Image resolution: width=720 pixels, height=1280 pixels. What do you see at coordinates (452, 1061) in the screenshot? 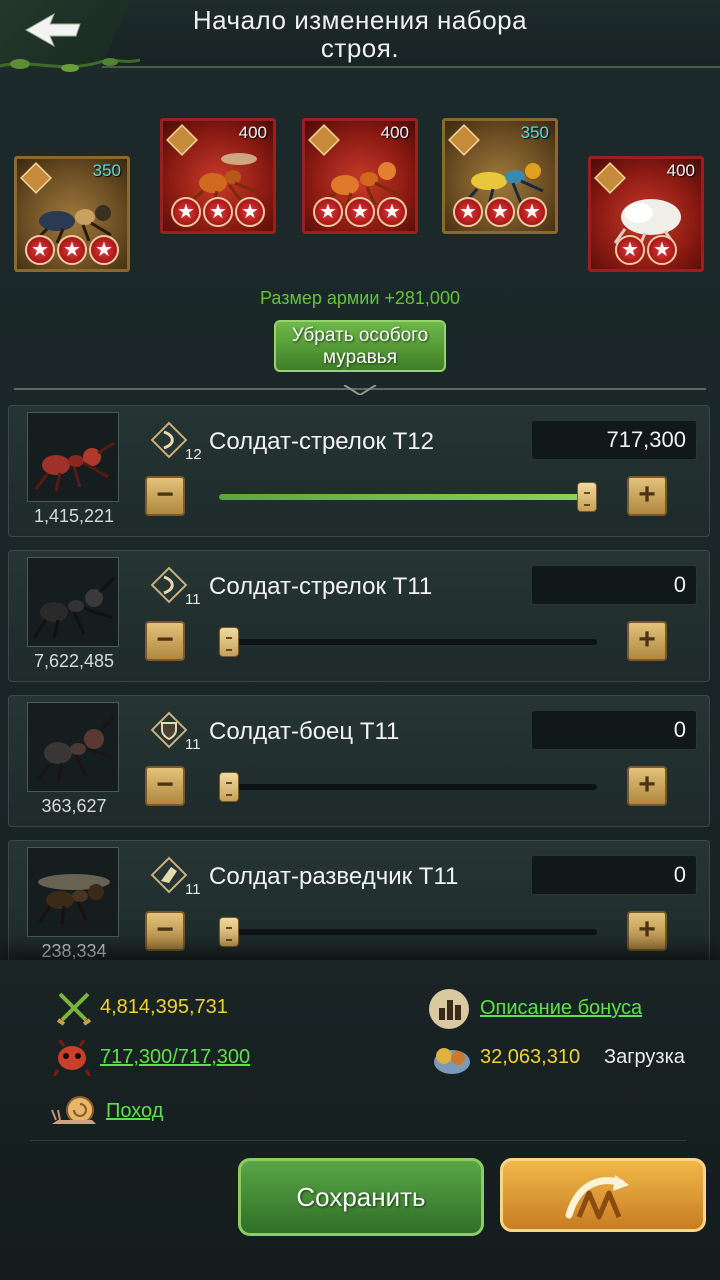
I see `resources-icon` at bounding box center [452, 1061].